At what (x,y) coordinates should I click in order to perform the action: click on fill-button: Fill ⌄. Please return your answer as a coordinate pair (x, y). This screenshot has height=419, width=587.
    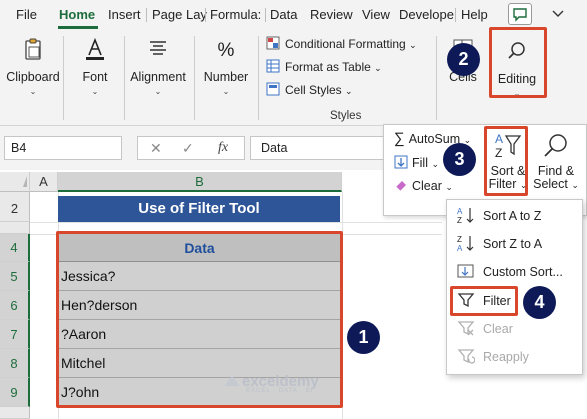
    Looking at the image, I should click on (416, 162).